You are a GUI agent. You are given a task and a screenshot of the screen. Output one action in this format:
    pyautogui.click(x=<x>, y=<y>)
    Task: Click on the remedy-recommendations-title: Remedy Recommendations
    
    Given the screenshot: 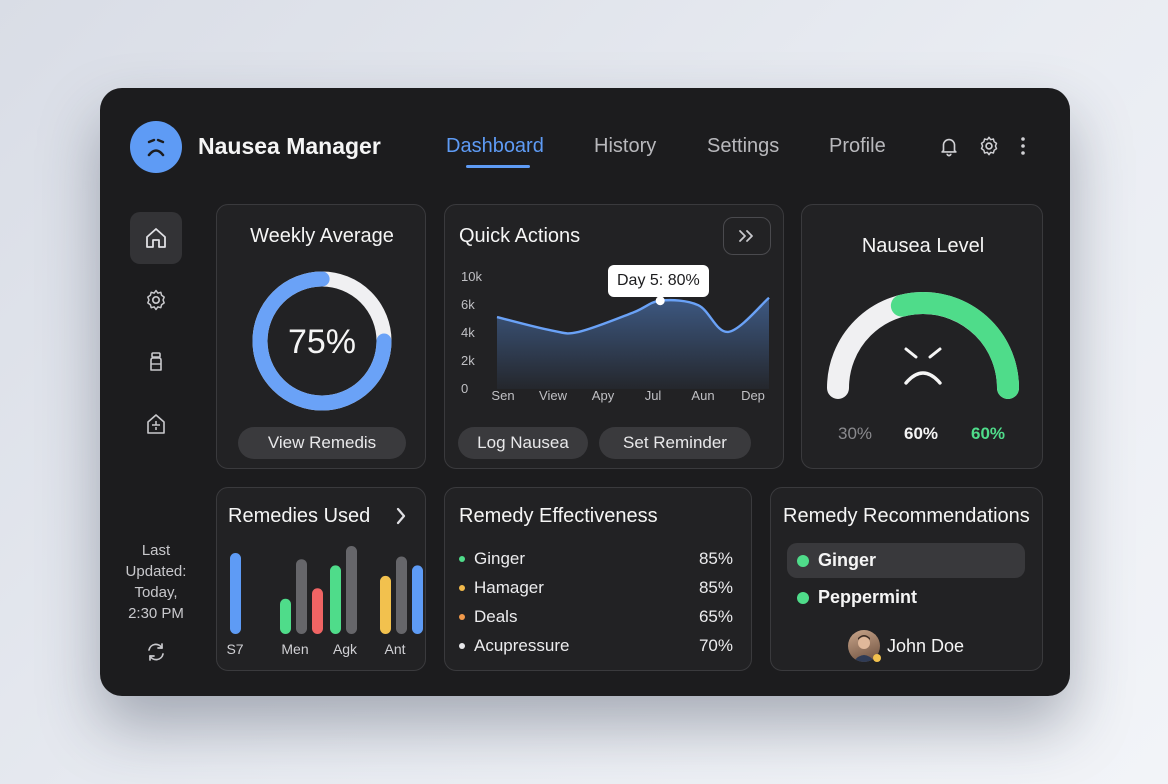 What is the action you would take?
    pyautogui.click(x=906, y=516)
    